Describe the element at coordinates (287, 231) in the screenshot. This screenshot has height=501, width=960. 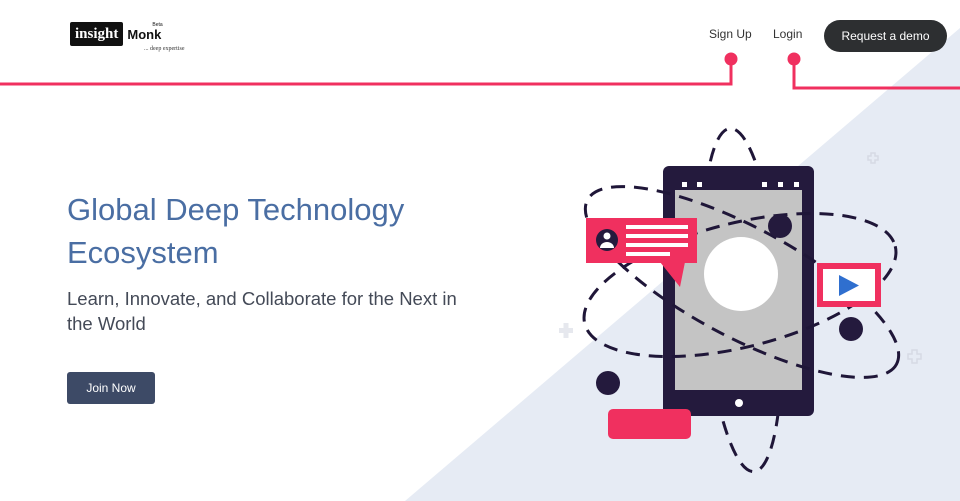
I see `hero-title: Global Deep Technology Ecosystem` at that location.